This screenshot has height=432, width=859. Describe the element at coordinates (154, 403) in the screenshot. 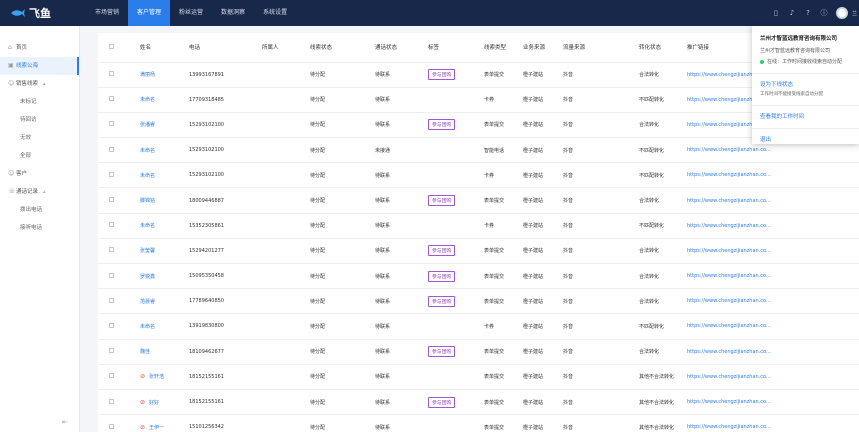

I see `lead-name-link: 好好` at that location.